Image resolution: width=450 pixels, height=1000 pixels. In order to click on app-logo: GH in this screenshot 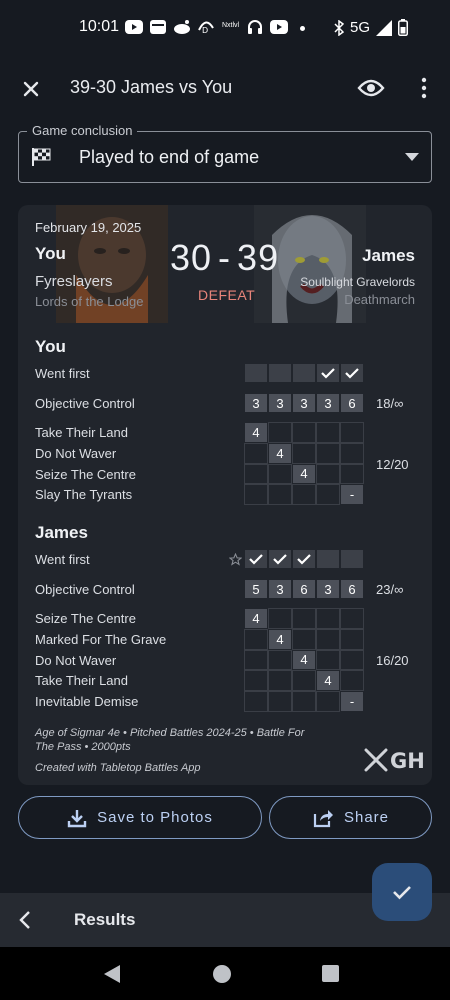, I will do `click(394, 763)`.